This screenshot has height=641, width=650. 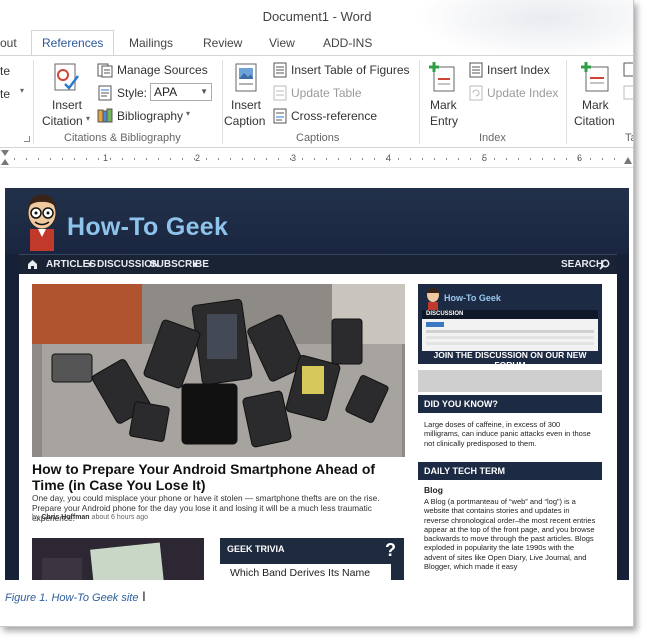 What do you see at coordinates (595, 77) in the screenshot?
I see `mark-citation-icon` at bounding box center [595, 77].